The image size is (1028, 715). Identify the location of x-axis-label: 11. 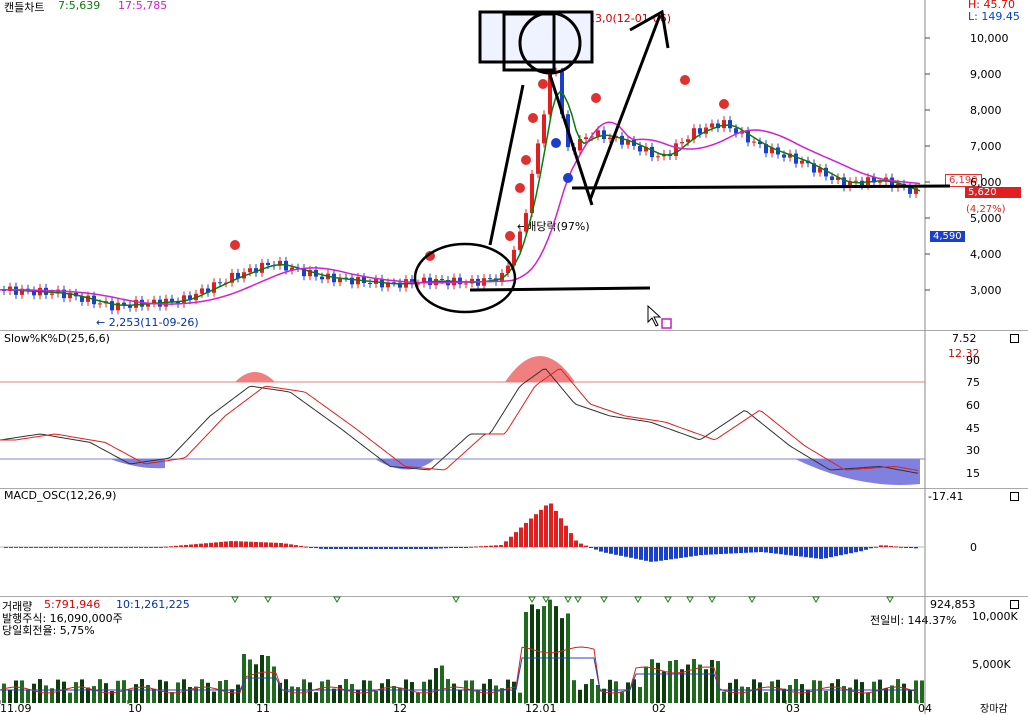
(263, 708).